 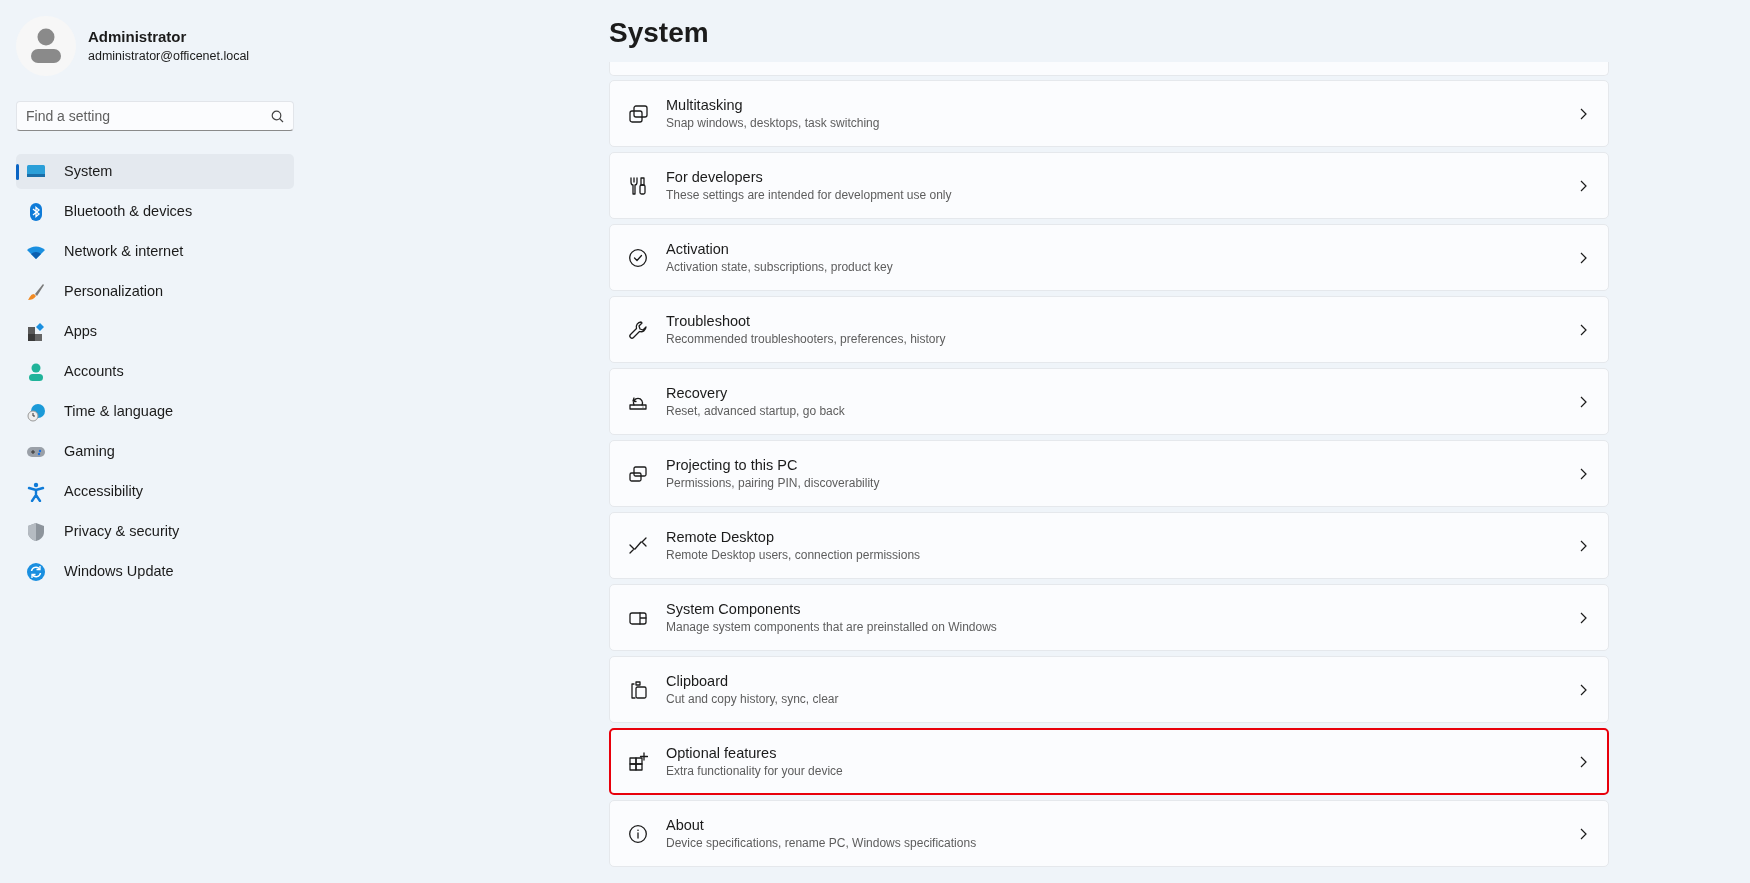 What do you see at coordinates (155, 371) in the screenshot?
I see `nav-item: Accounts` at bounding box center [155, 371].